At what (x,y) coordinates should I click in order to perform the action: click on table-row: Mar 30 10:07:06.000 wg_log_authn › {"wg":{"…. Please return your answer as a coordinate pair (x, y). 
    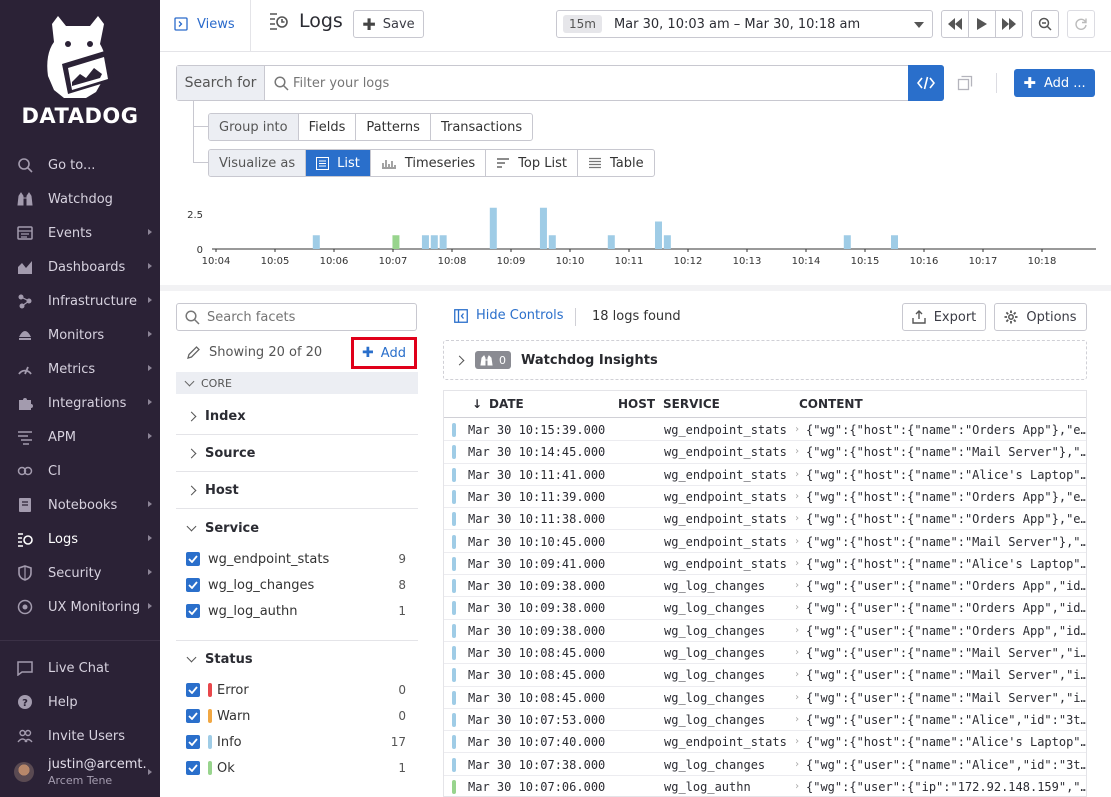
    Looking at the image, I should click on (765, 786).